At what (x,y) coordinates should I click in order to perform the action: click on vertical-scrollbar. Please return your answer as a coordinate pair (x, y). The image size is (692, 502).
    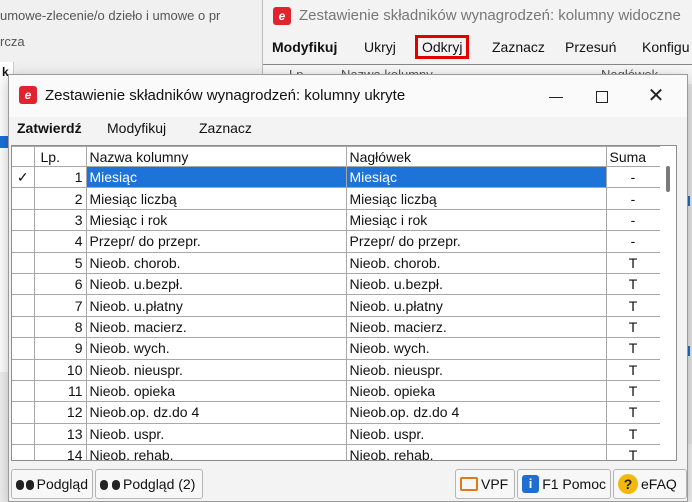
    Looking at the image, I should click on (668, 303).